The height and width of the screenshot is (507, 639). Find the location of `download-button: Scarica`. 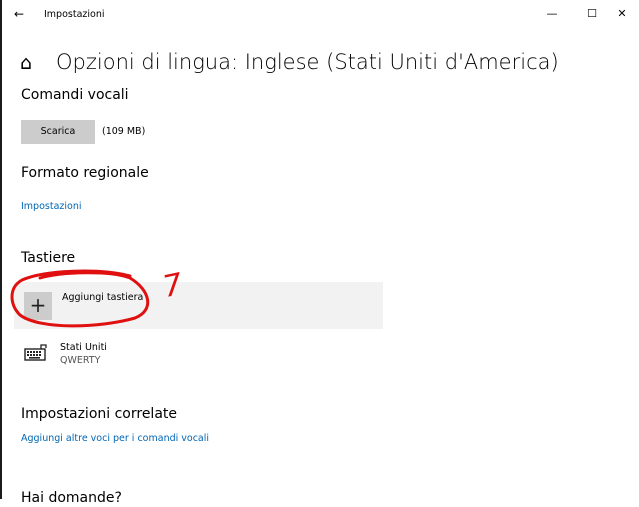

download-button: Scarica is located at coordinates (58, 132).